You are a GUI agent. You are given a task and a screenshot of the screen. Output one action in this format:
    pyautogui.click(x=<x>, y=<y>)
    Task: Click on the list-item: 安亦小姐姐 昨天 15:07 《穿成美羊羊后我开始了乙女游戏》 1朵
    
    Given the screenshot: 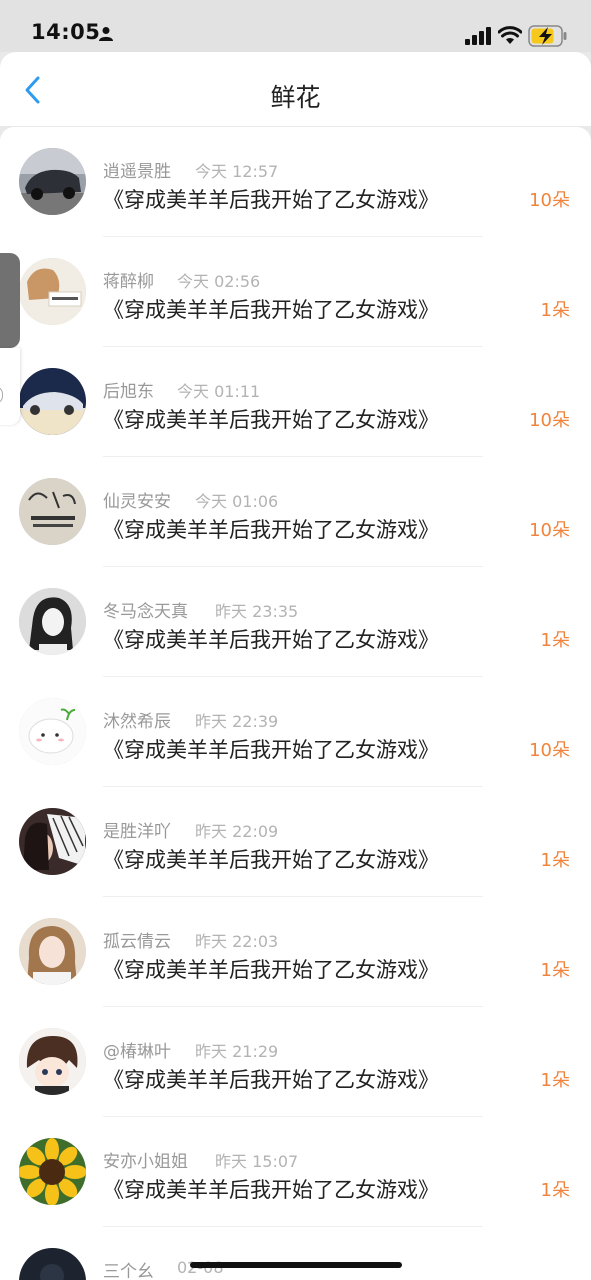 What is the action you would take?
    pyautogui.click(x=295, y=1172)
    